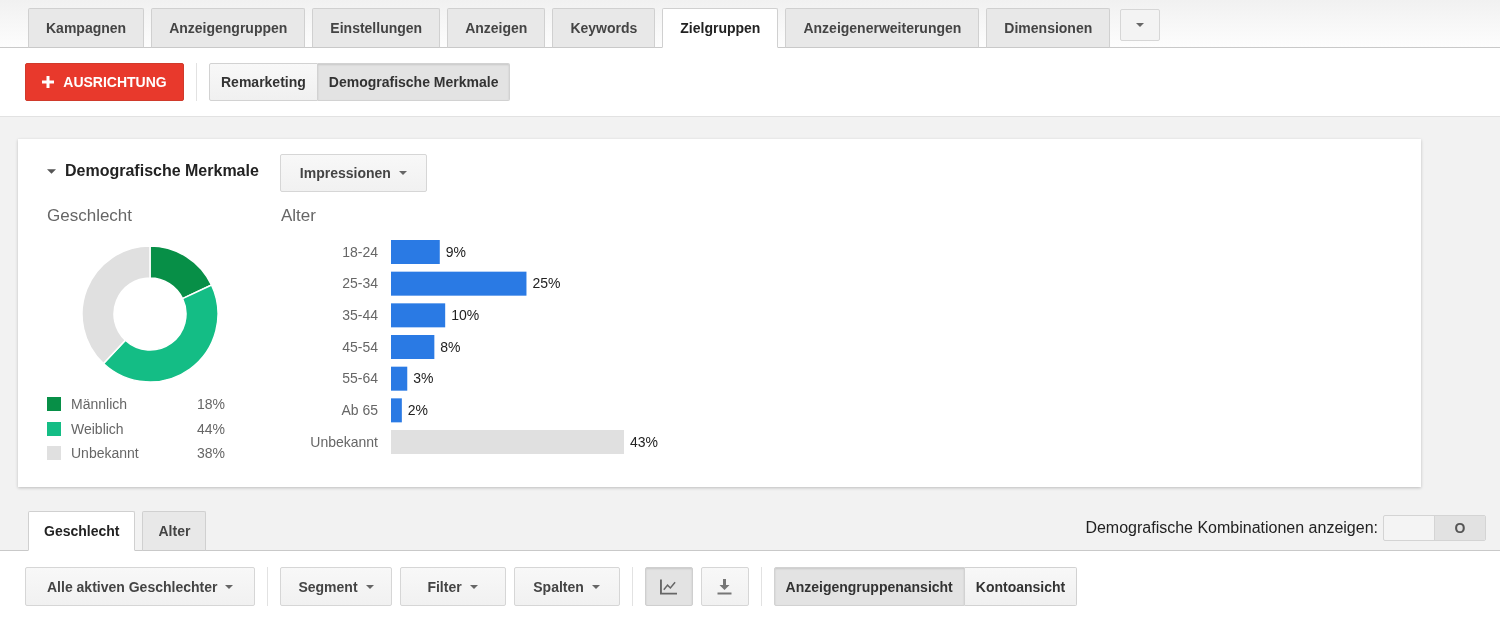 This screenshot has width=1500, height=617. I want to click on bar-value-label: 2%, so click(418, 410).